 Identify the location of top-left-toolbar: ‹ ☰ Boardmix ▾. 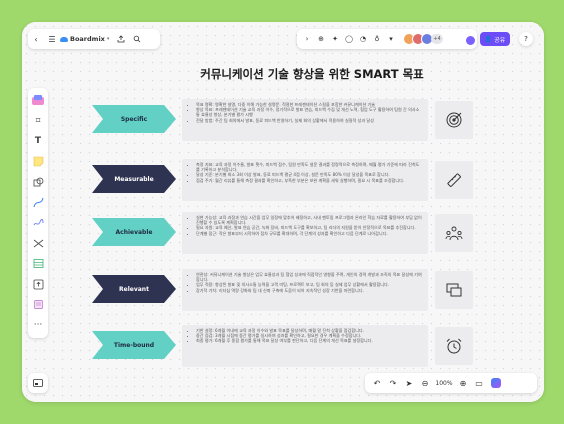
(94, 39).